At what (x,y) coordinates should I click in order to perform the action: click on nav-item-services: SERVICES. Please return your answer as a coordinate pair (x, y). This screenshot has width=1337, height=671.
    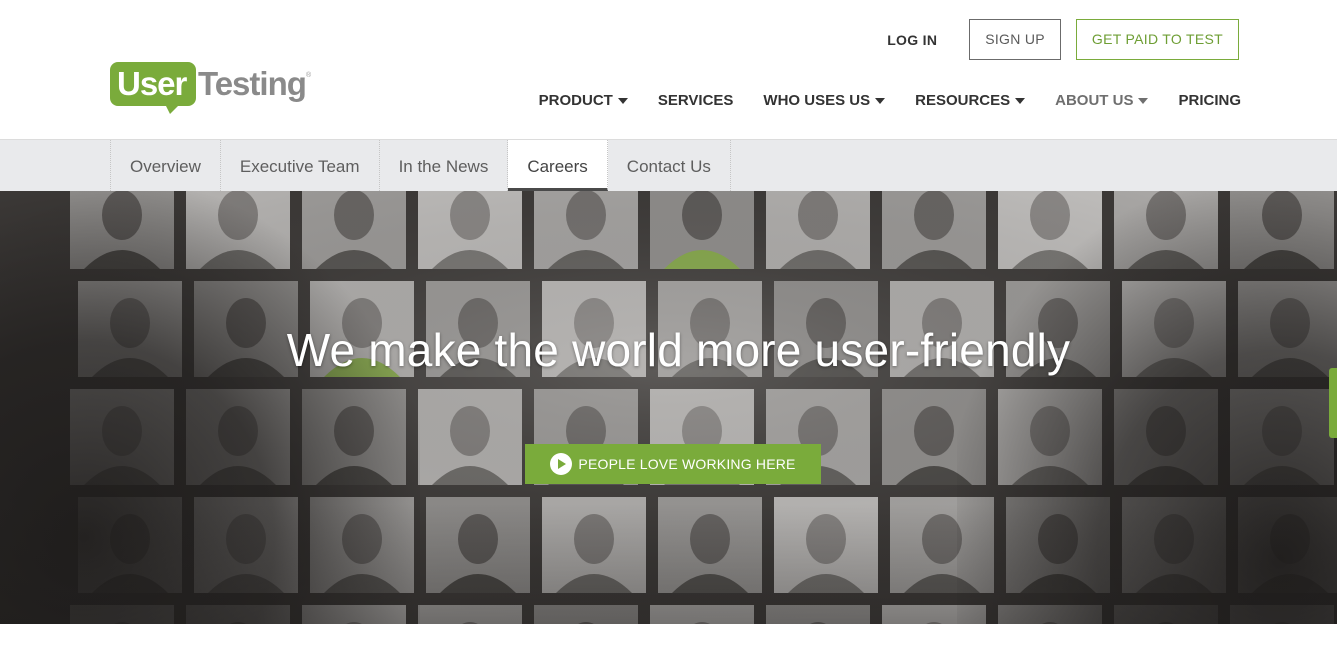
    Looking at the image, I should click on (696, 100).